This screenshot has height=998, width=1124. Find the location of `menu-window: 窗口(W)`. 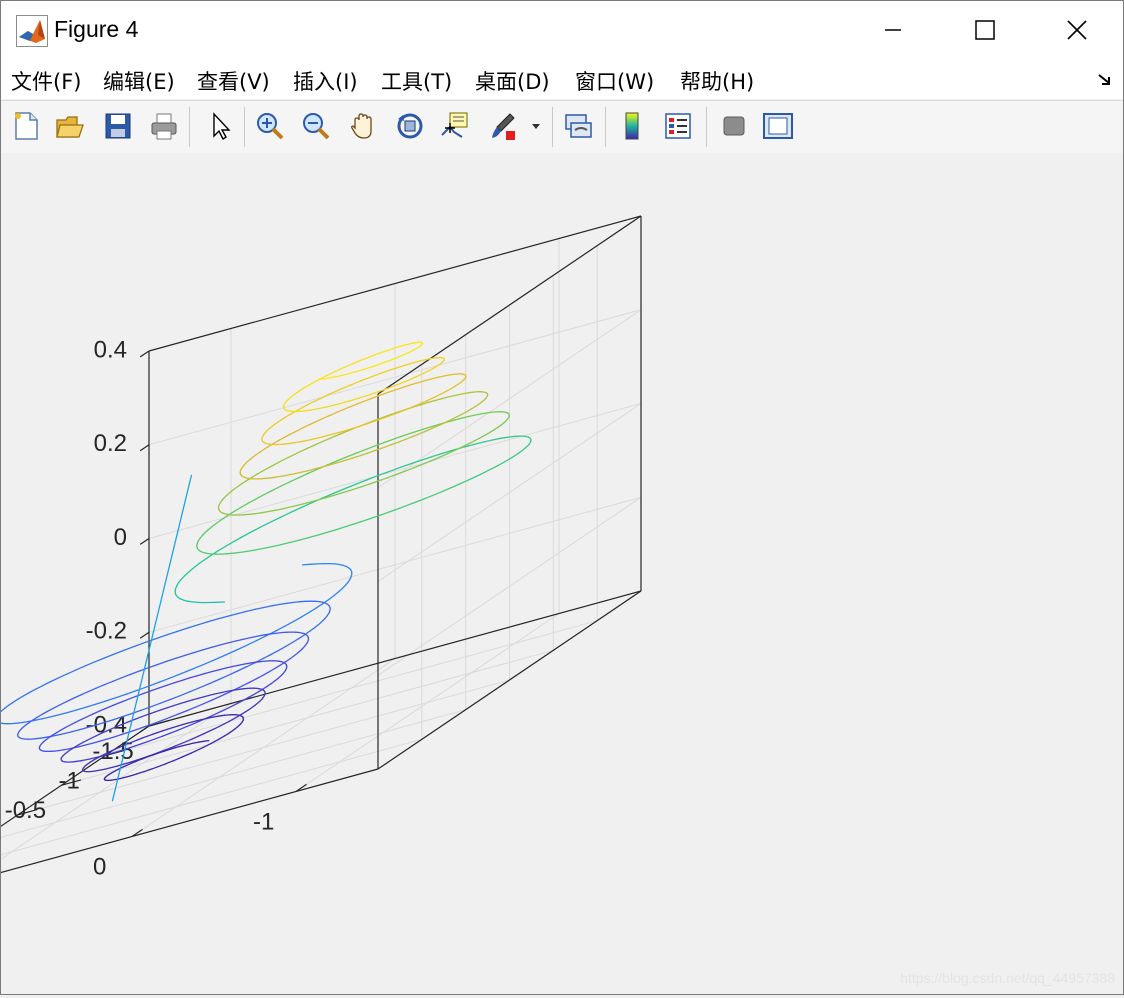

menu-window: 窗口(W) is located at coordinates (614, 81).